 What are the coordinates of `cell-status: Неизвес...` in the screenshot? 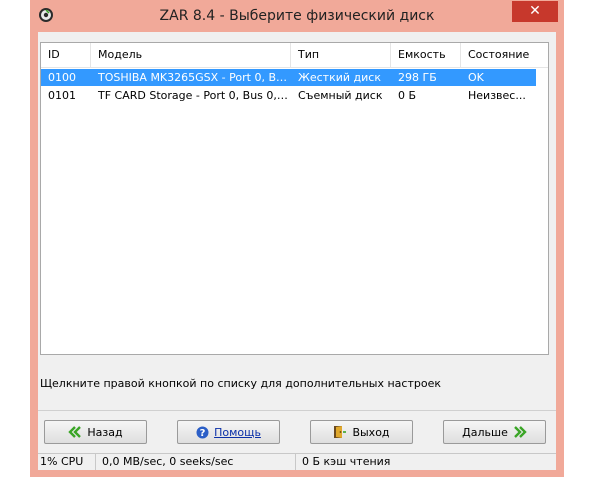 It's located at (497, 95).